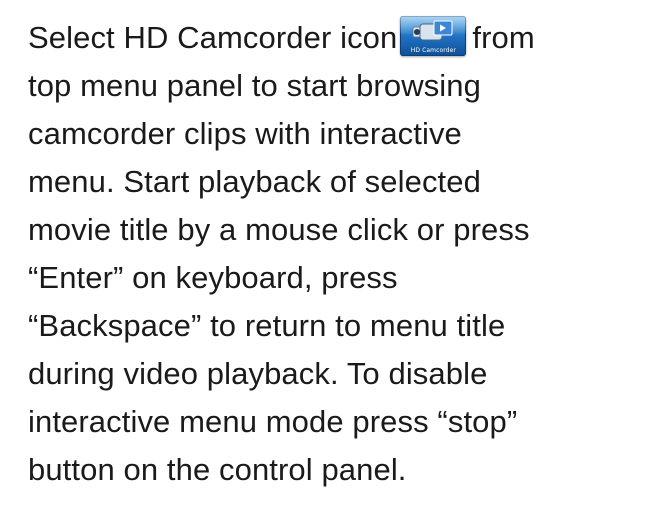 Image resolution: width=647 pixels, height=513 pixels. I want to click on instruction-line-4: menu. Start playback of selected, so click(254, 181).